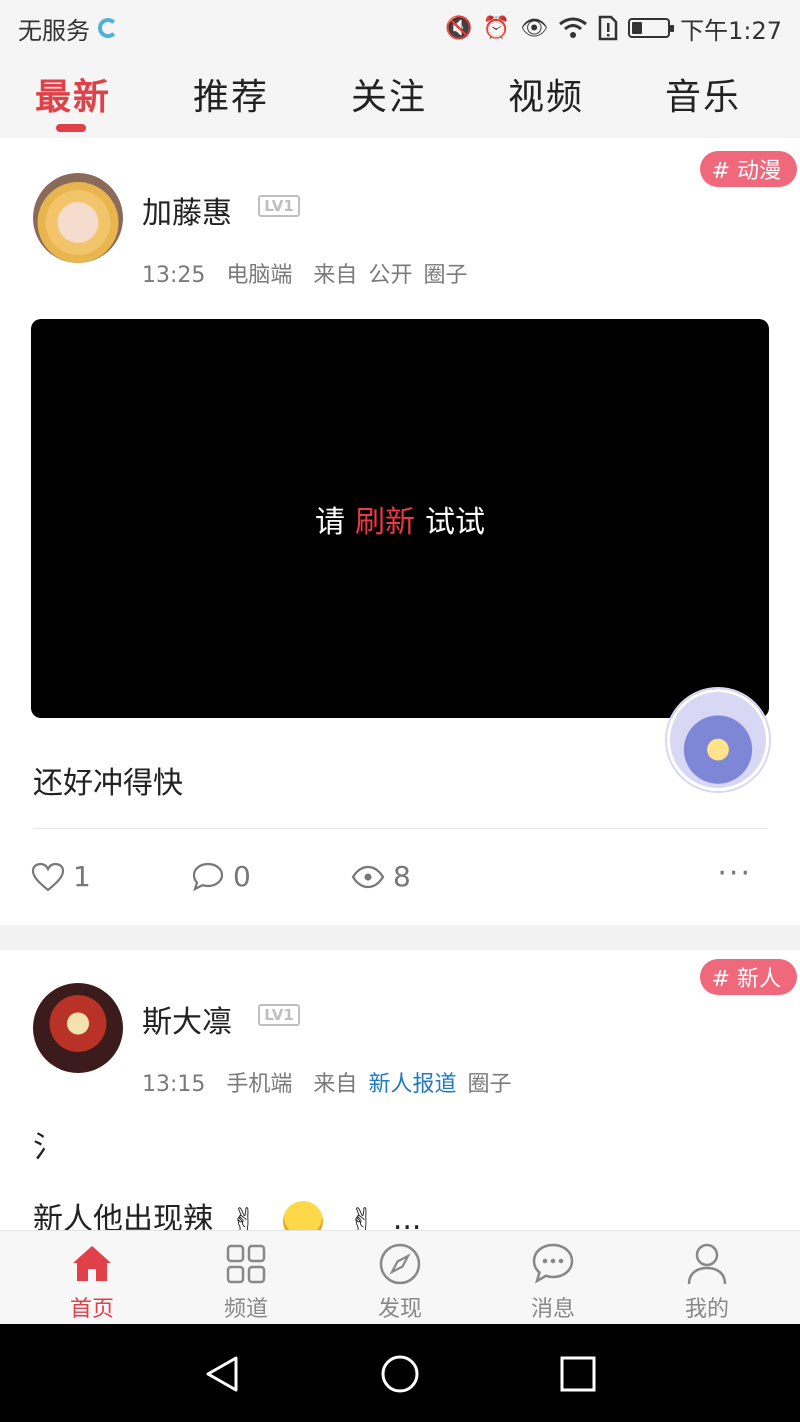  What do you see at coordinates (703, 94) in the screenshot?
I see `tab-music: 音乐` at bounding box center [703, 94].